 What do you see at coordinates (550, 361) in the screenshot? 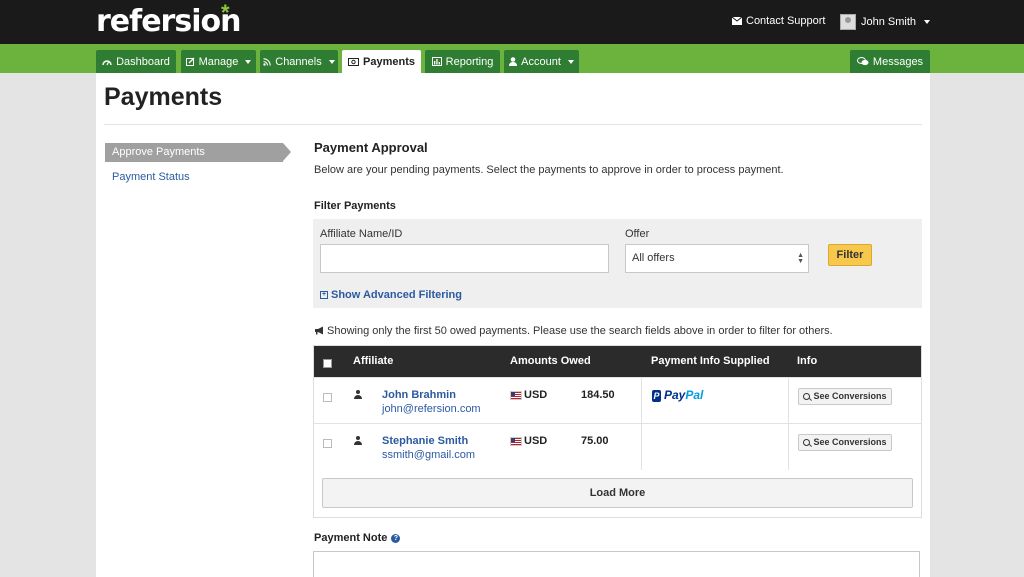
I see `column-header-amounts-owed: Amounts Owed` at bounding box center [550, 361].